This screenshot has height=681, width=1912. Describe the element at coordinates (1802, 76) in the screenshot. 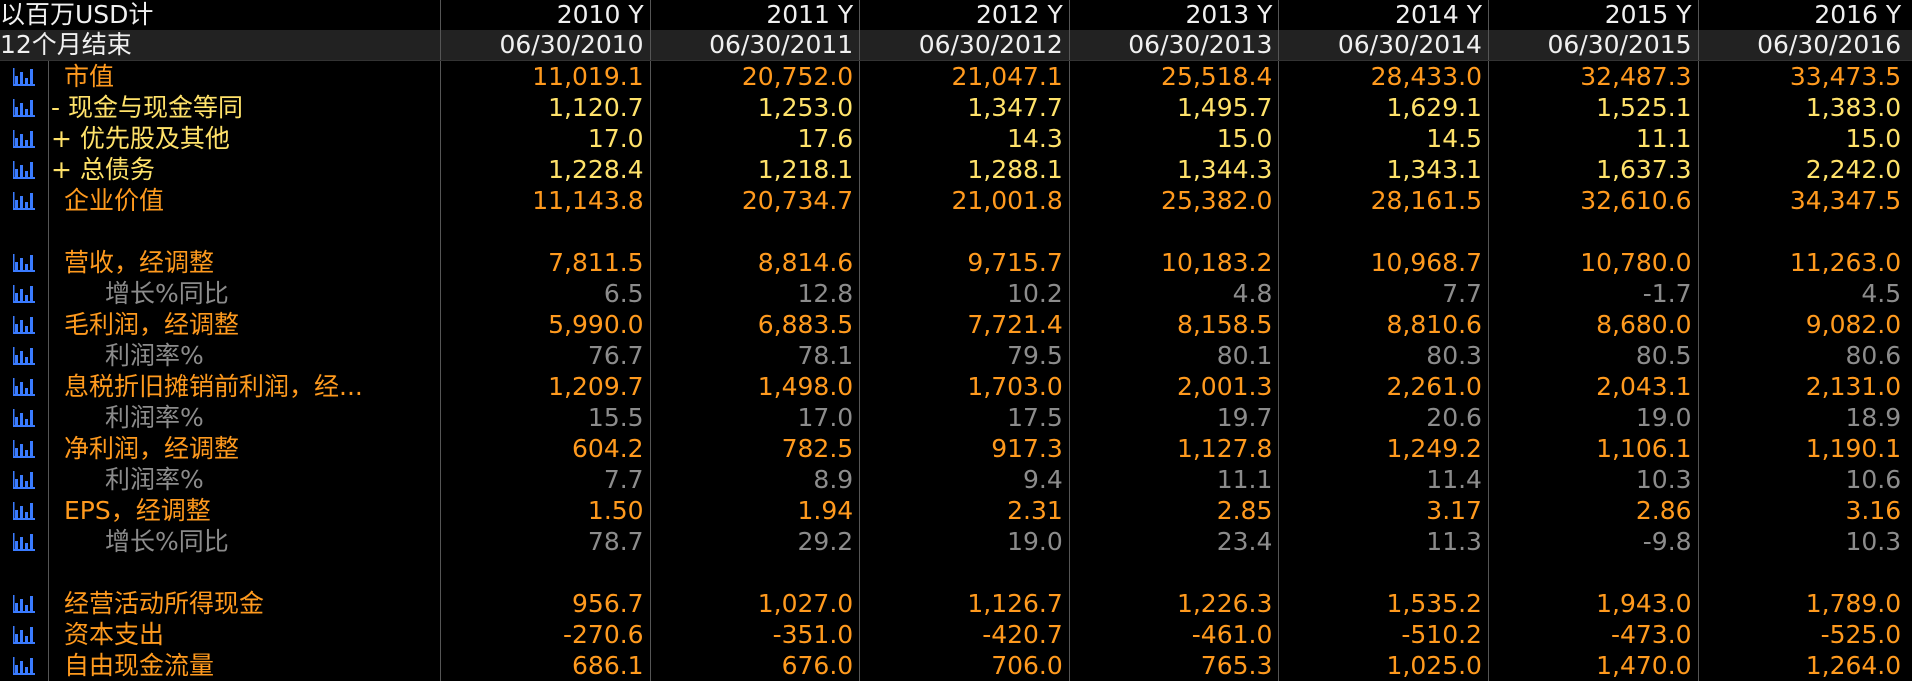

I see `value-cell: 33,473.5` at that location.